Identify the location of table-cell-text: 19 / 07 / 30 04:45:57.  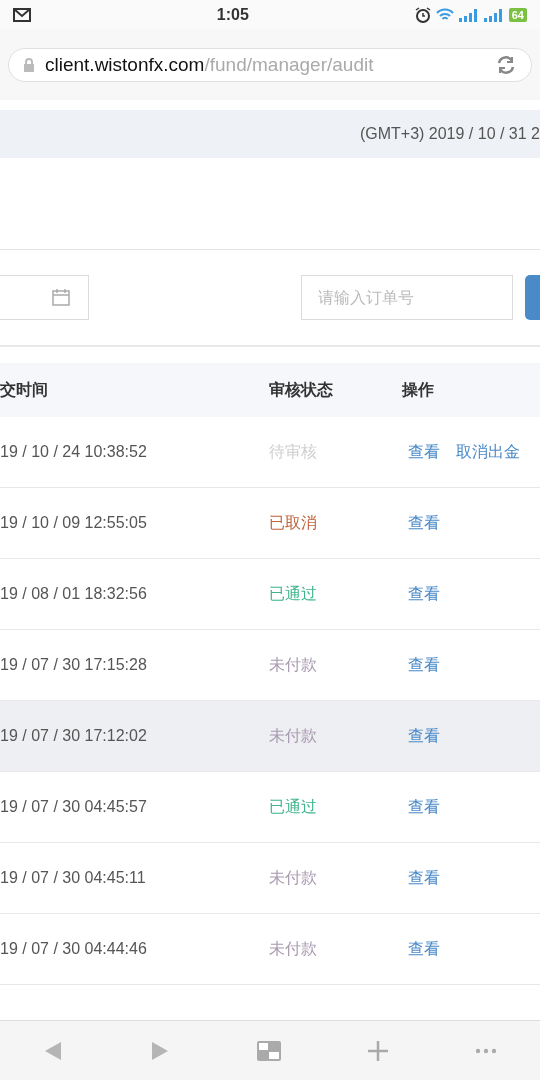
(74, 807).